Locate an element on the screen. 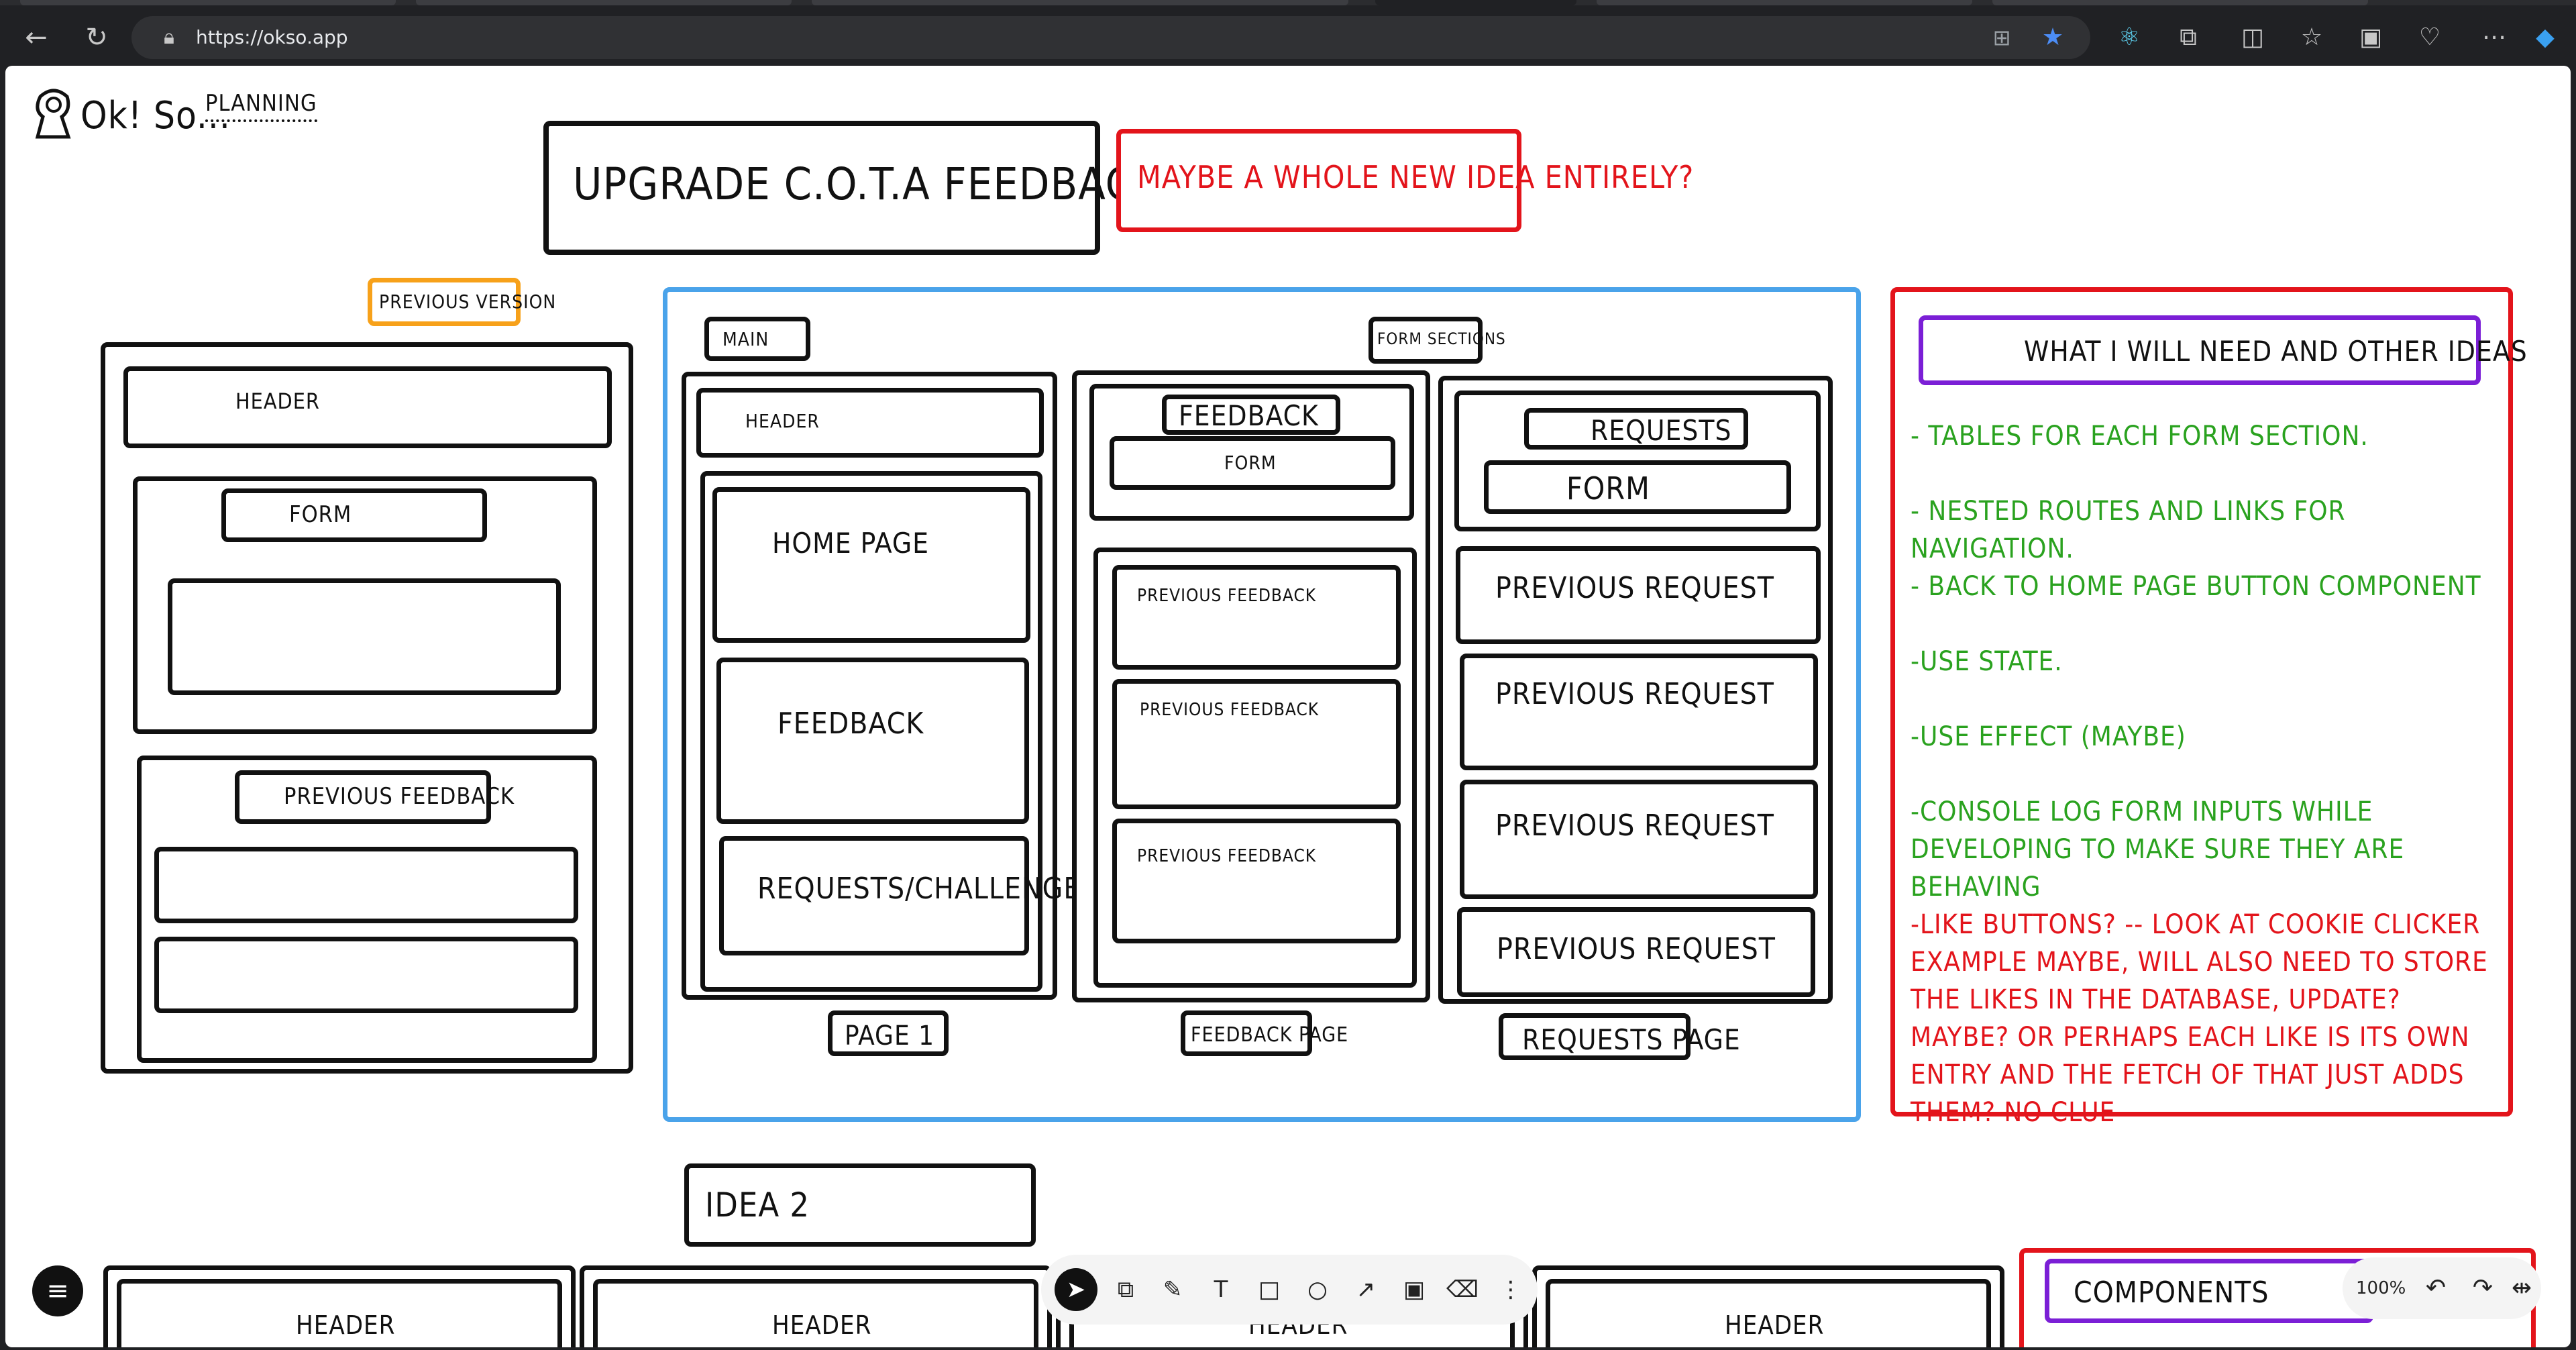 The width and height of the screenshot is (2576, 1350). split-view-icon: ⇹ is located at coordinates (2522, 1288).